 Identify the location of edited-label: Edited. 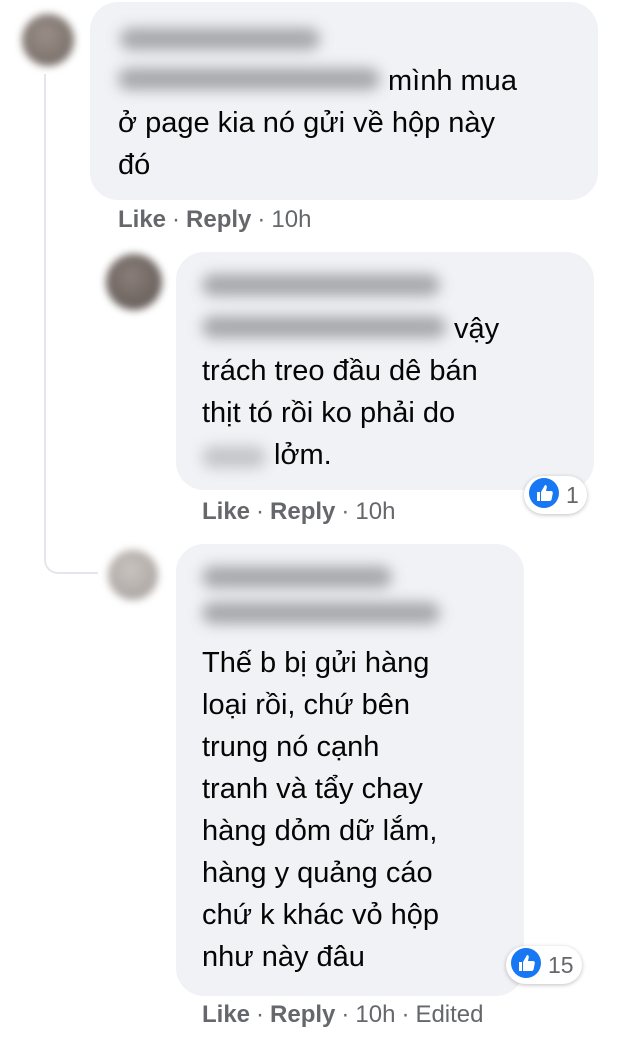
(449, 1014).